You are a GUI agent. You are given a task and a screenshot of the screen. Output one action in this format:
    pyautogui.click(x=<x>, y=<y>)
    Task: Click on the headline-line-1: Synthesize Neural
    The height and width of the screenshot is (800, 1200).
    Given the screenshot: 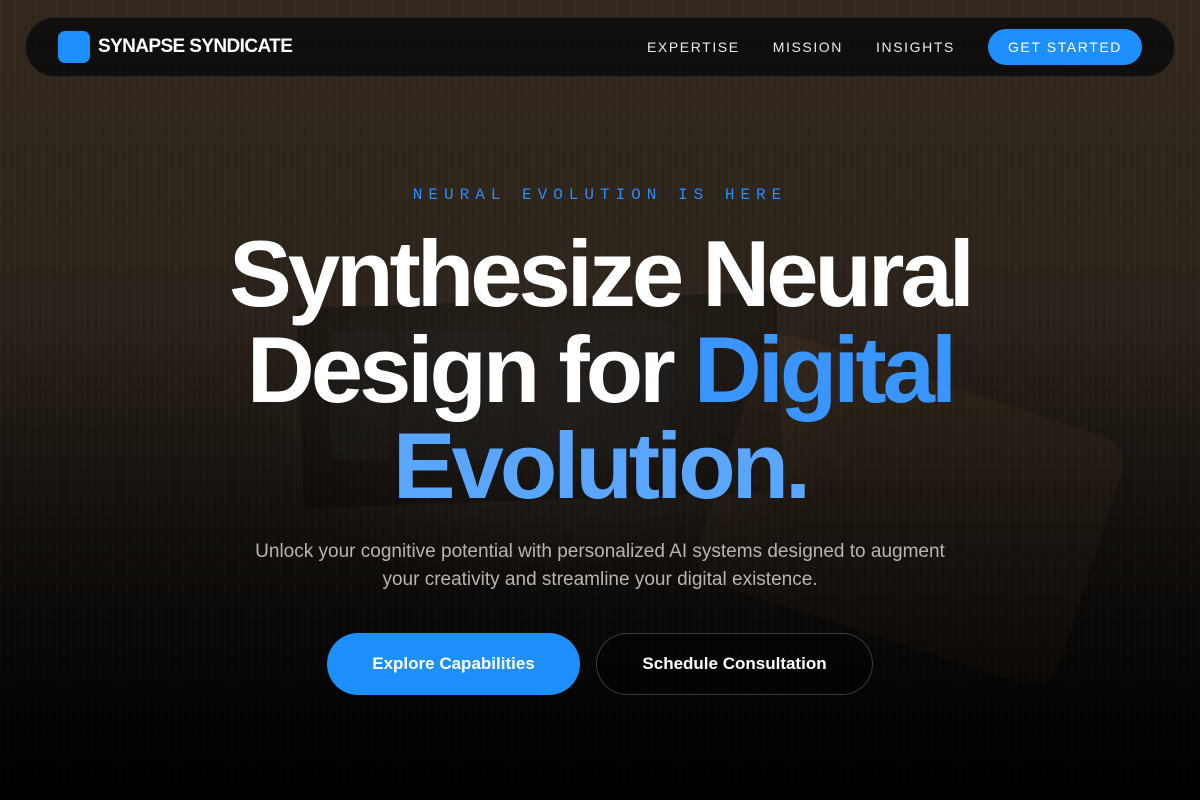 What is the action you would take?
    pyautogui.click(x=602, y=273)
    